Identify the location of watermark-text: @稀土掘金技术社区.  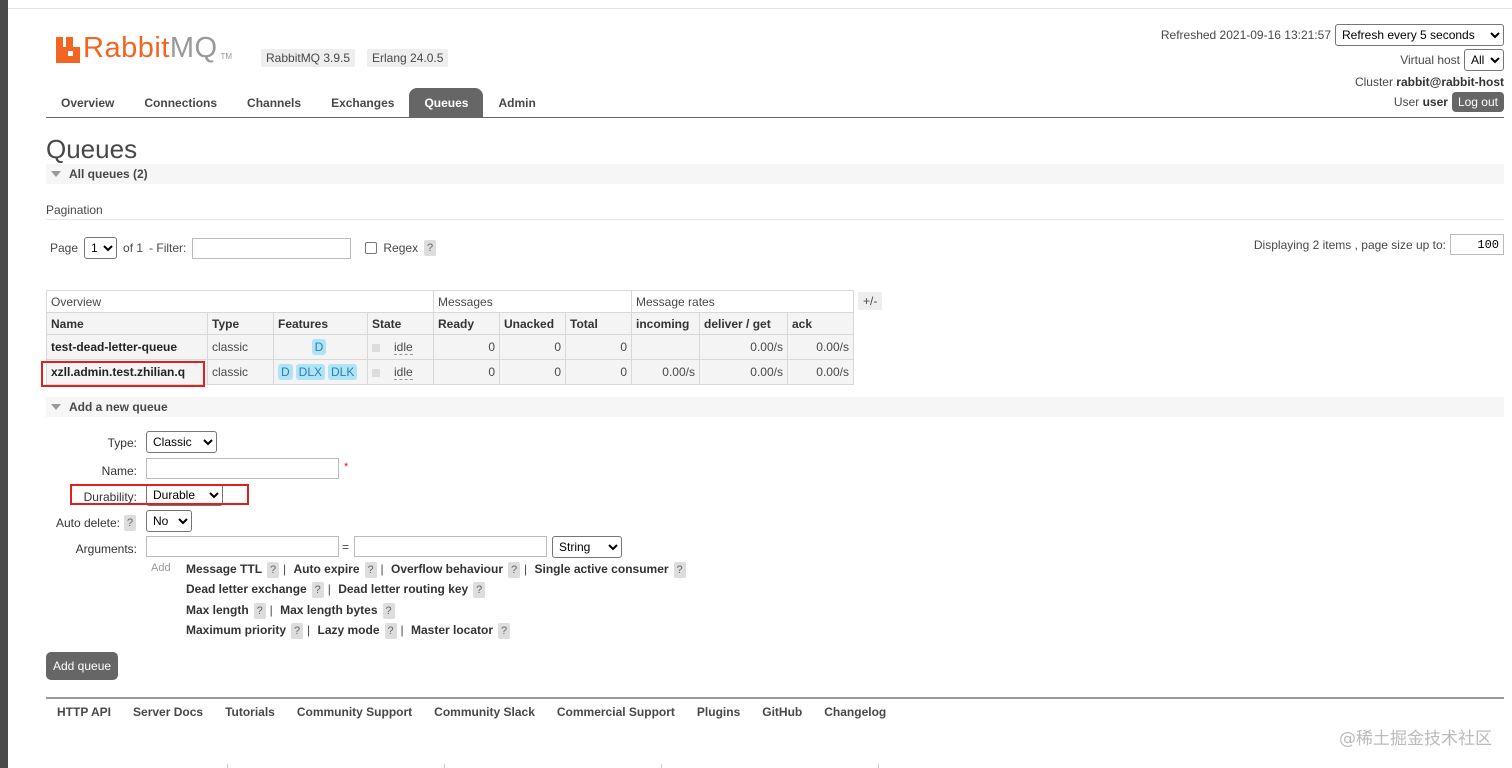
(1415, 739).